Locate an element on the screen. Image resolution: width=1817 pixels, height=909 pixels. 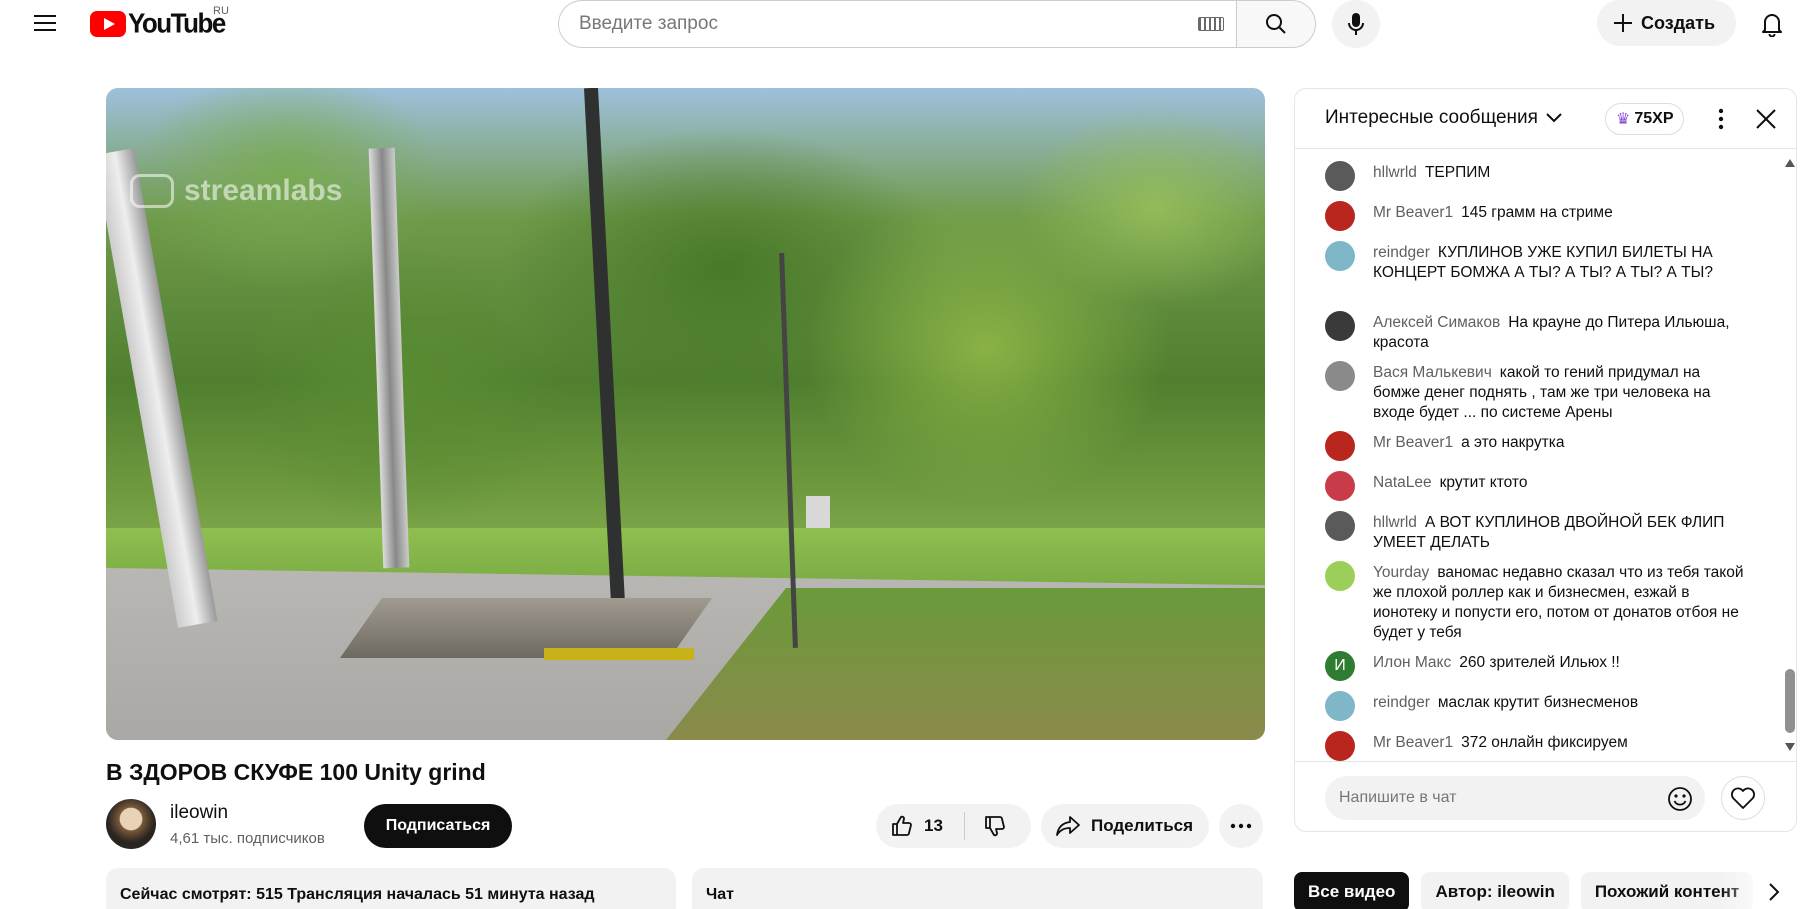
search-input is located at coordinates (879, 24).